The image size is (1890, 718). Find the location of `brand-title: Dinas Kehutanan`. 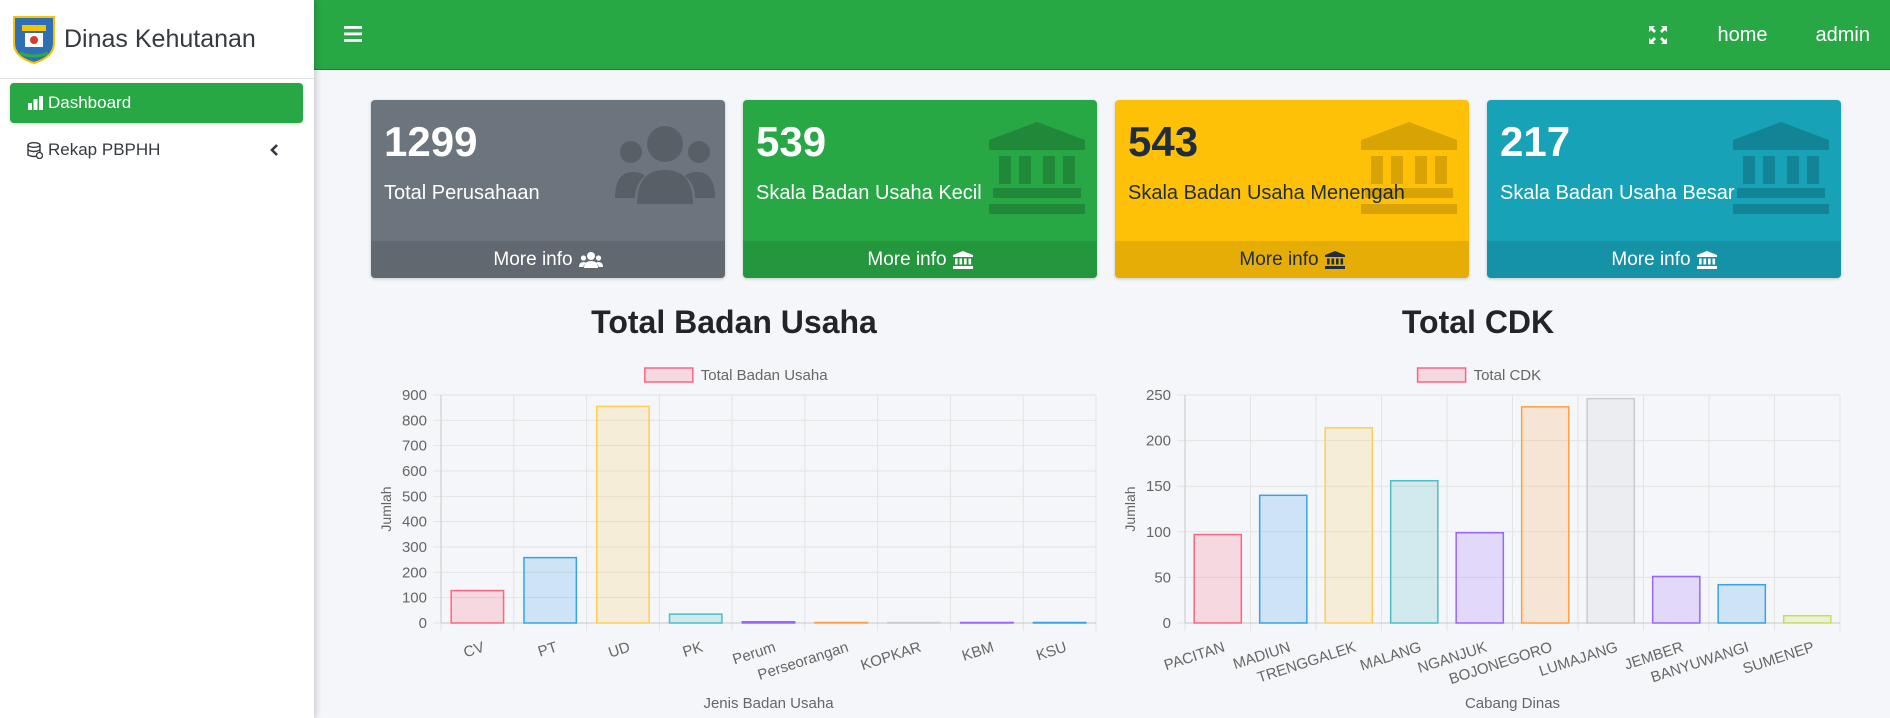

brand-title: Dinas Kehutanan is located at coordinates (160, 38).